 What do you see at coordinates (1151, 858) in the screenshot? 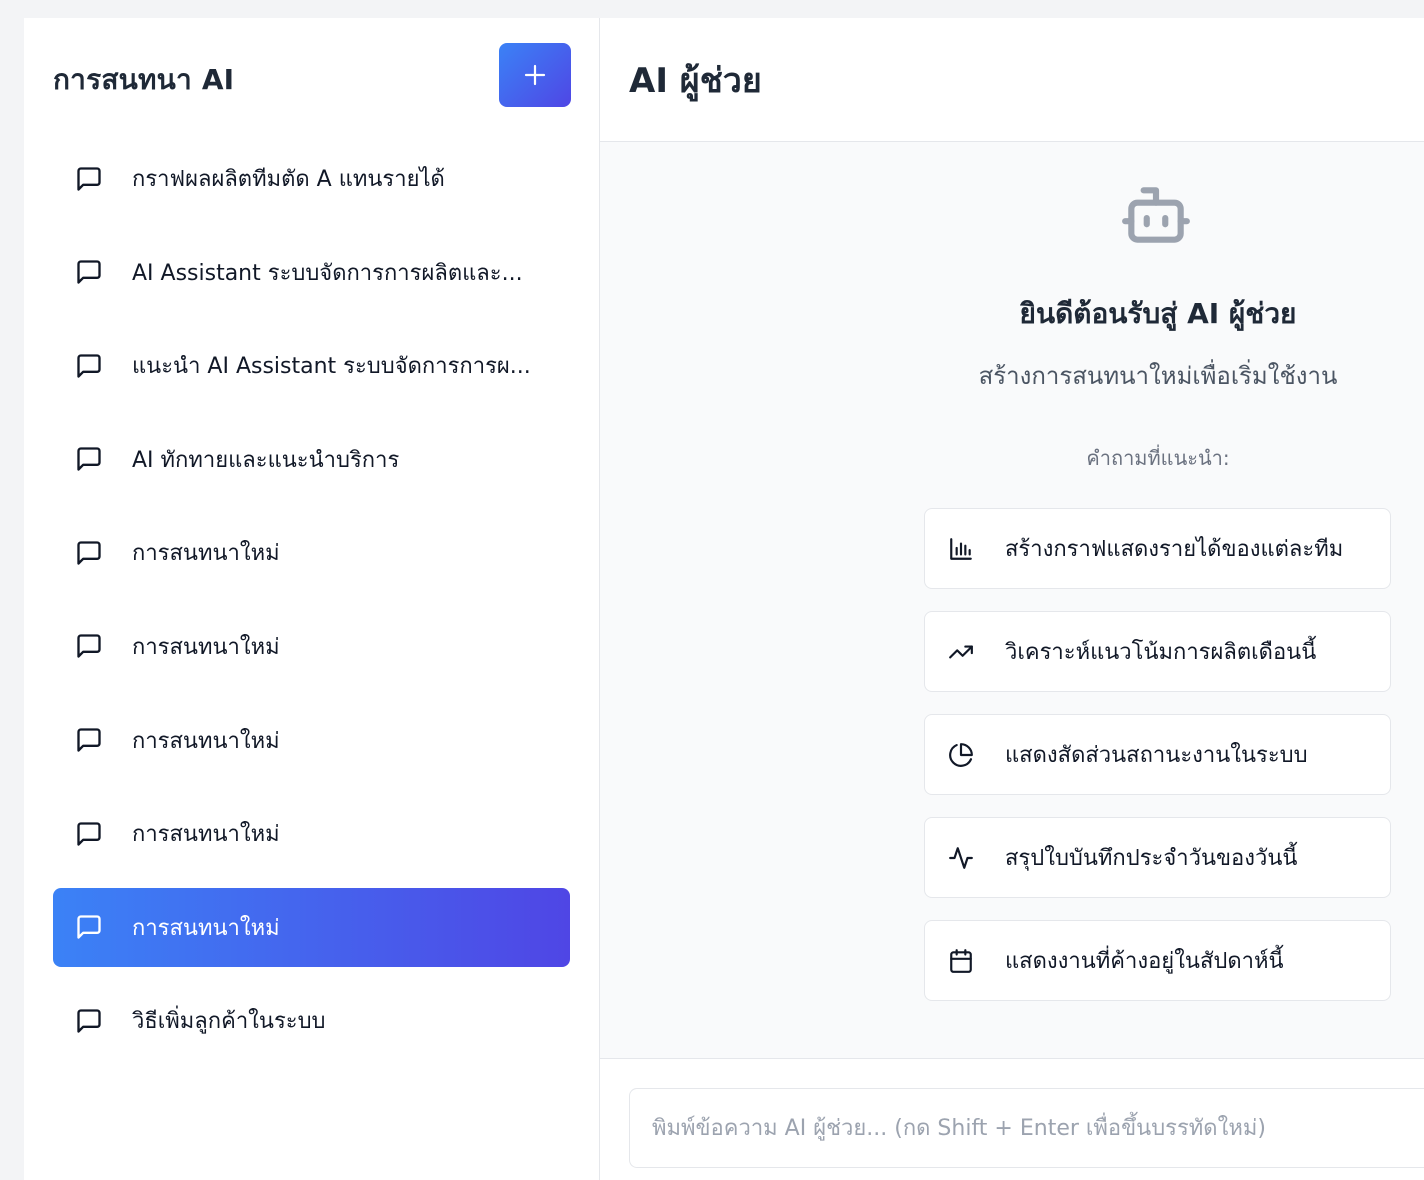
I see `suggestion-label: สรุปใบบันทึกประจำวันของวันนี้` at bounding box center [1151, 858].